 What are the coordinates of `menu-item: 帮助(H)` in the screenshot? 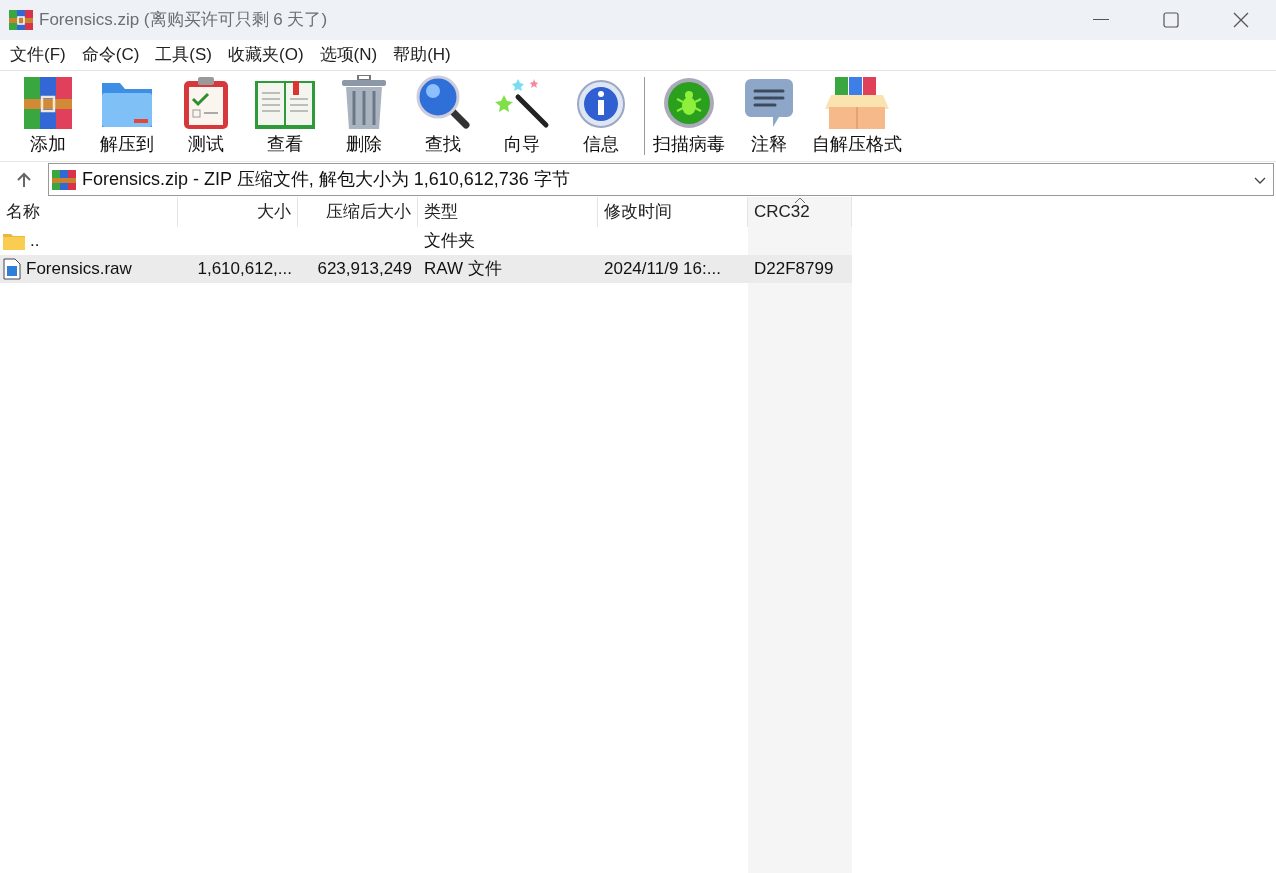 It's located at (422, 55).